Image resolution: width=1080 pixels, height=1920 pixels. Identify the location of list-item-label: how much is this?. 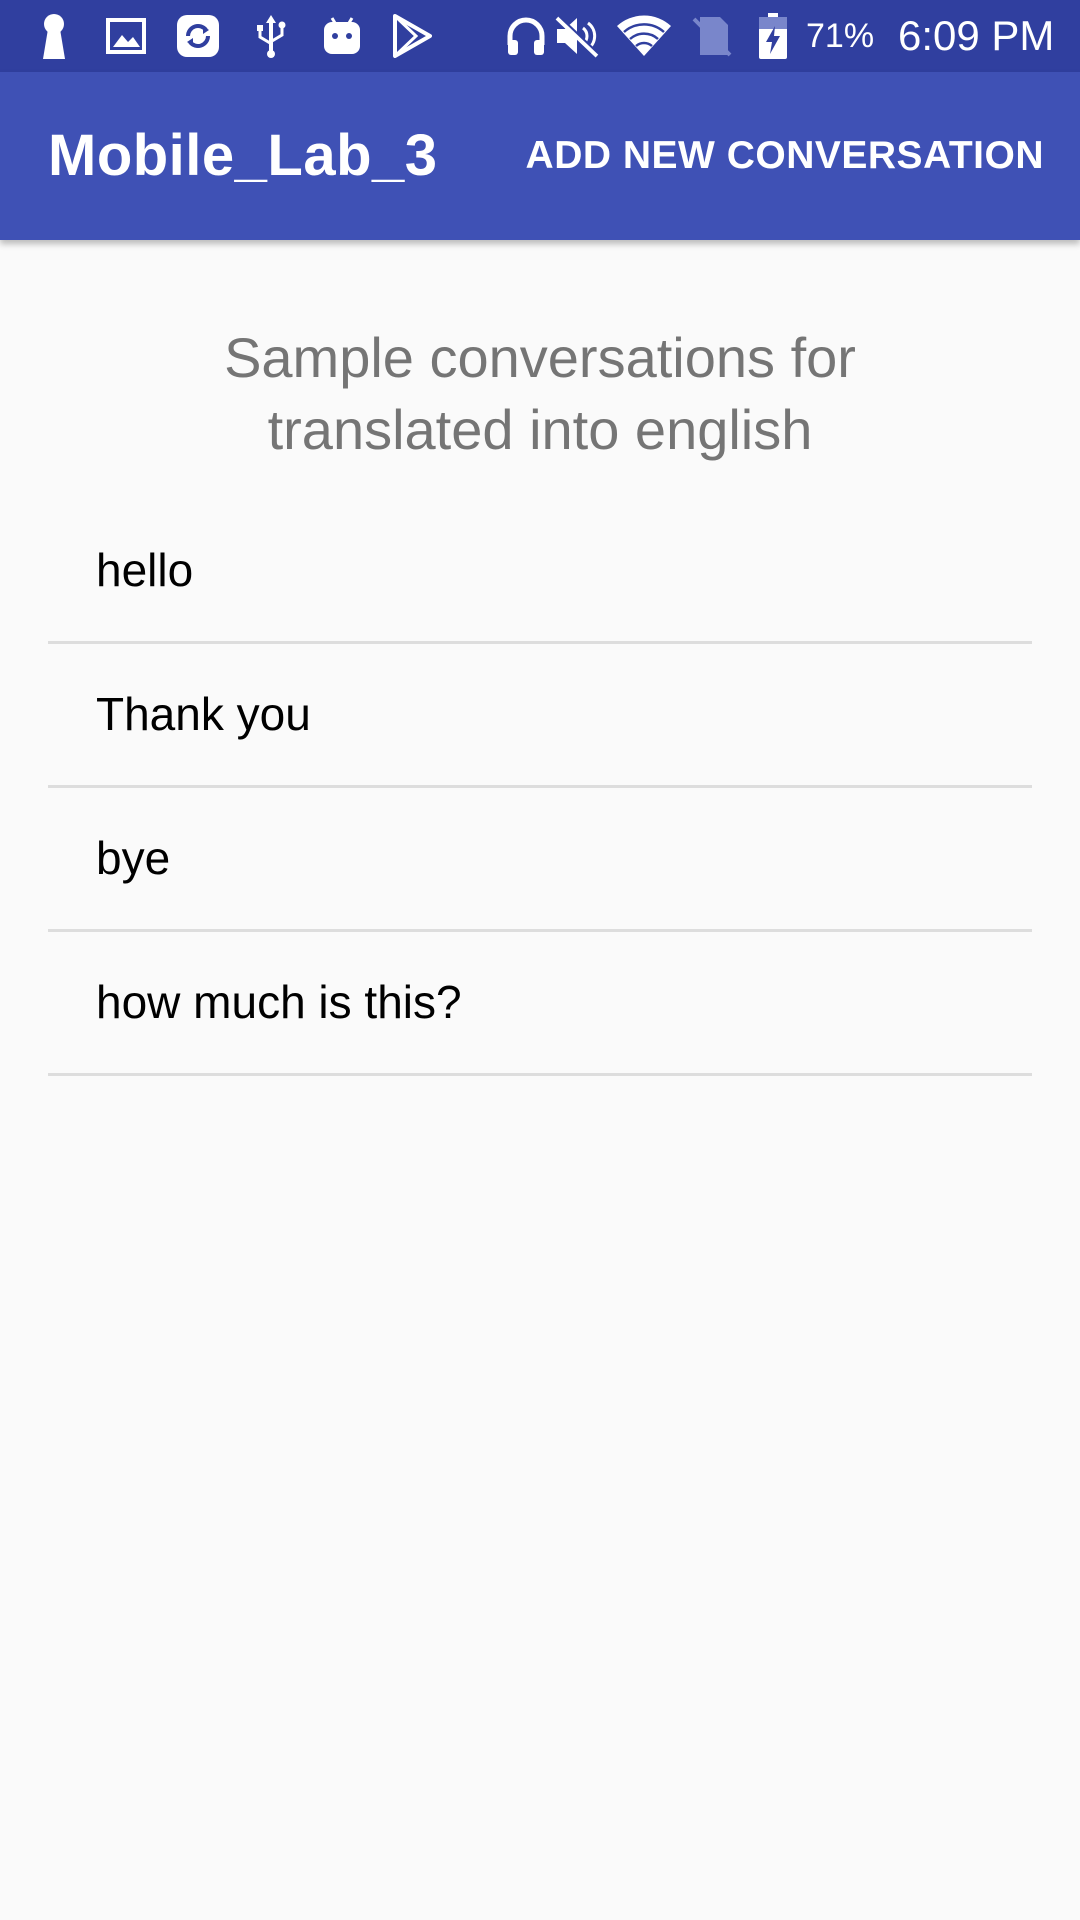
(279, 1002).